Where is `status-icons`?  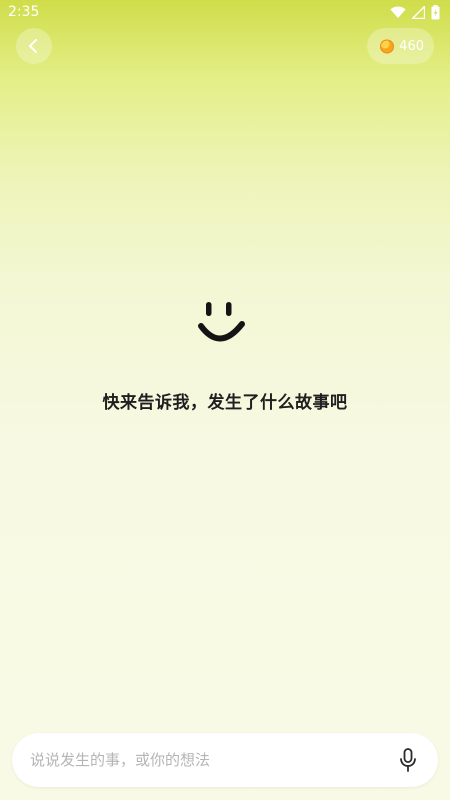 status-icons is located at coordinates (415, 12).